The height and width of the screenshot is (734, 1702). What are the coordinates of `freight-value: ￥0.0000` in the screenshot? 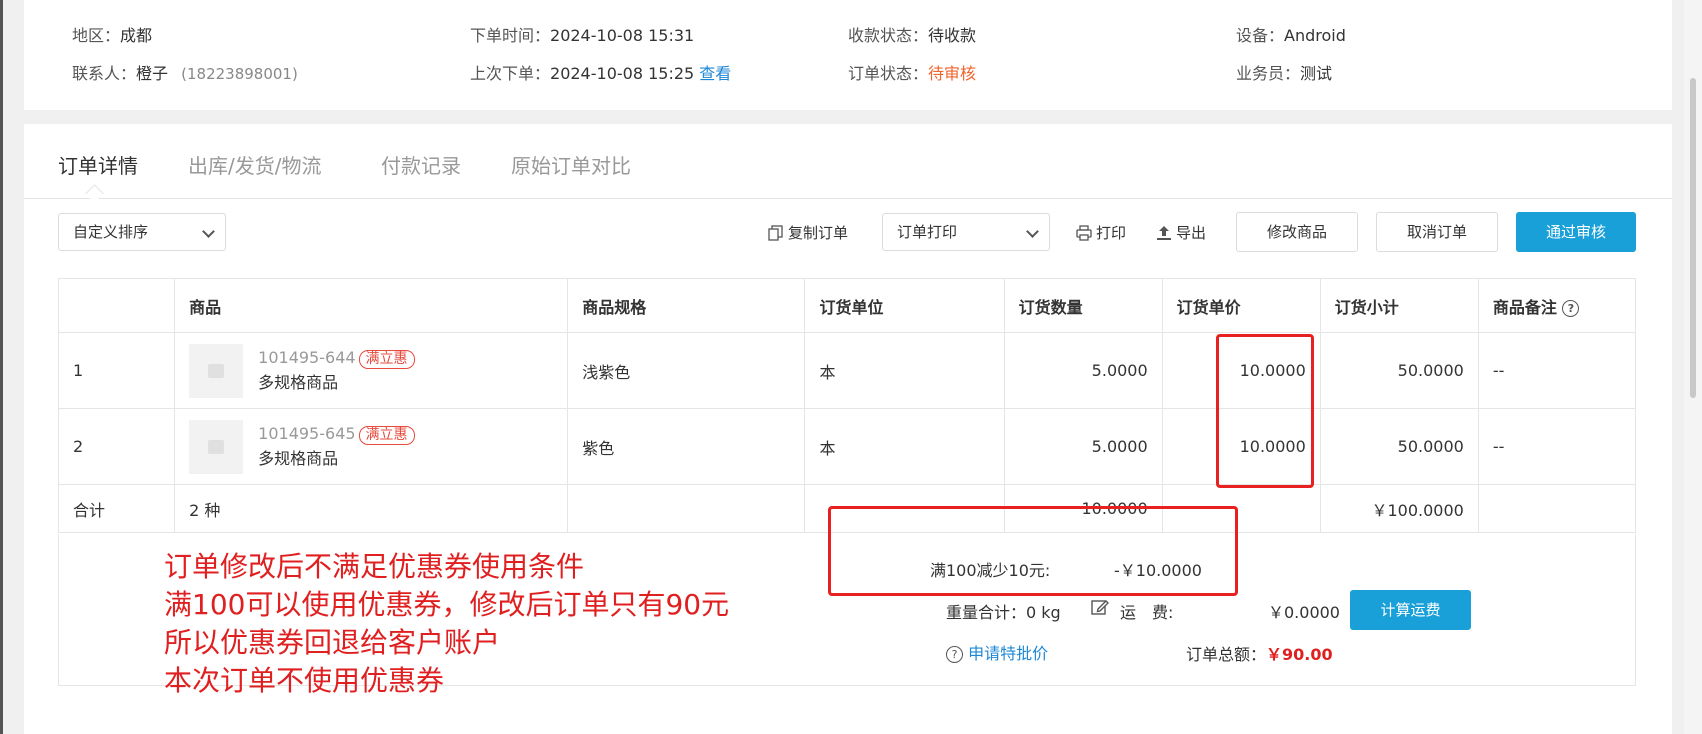 It's located at (1304, 612).